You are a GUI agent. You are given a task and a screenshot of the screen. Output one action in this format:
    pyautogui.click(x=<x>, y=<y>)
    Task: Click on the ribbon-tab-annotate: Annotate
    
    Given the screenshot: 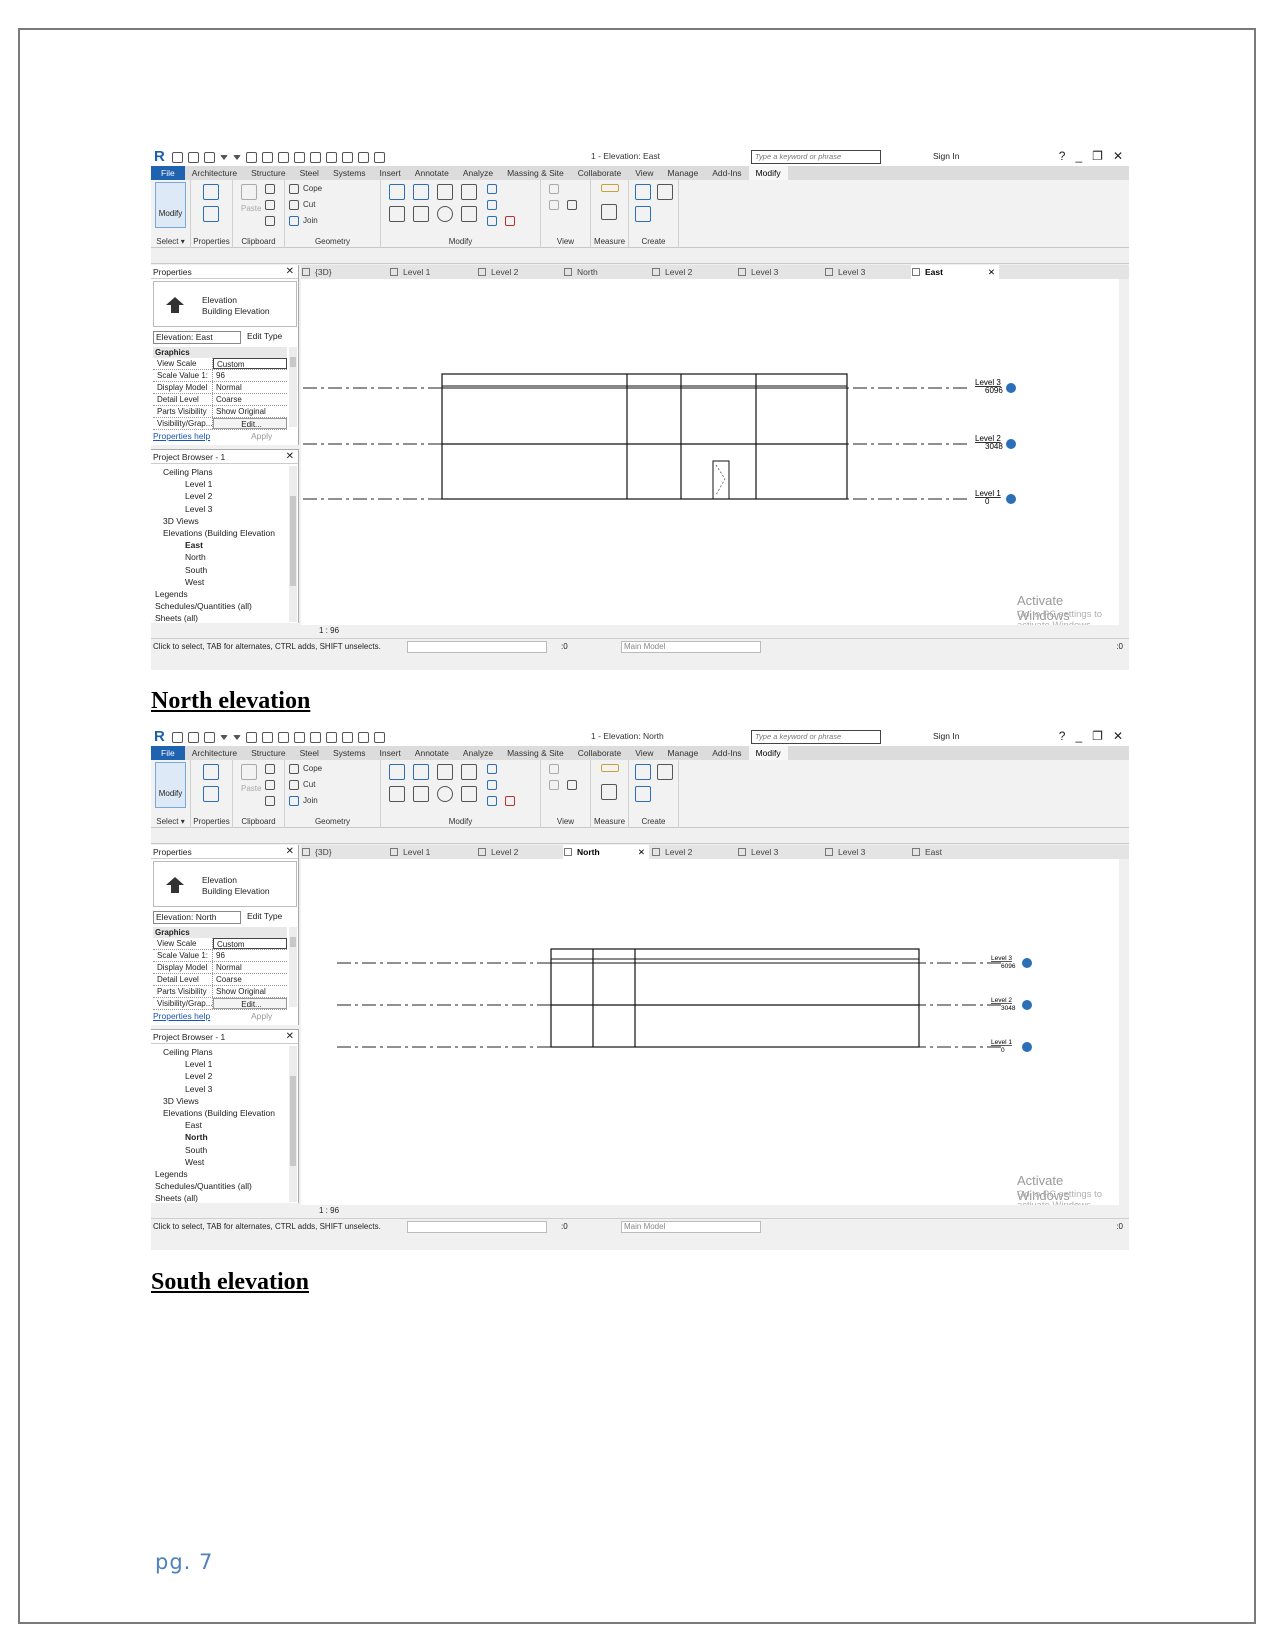 What is the action you would take?
    pyautogui.click(x=432, y=173)
    